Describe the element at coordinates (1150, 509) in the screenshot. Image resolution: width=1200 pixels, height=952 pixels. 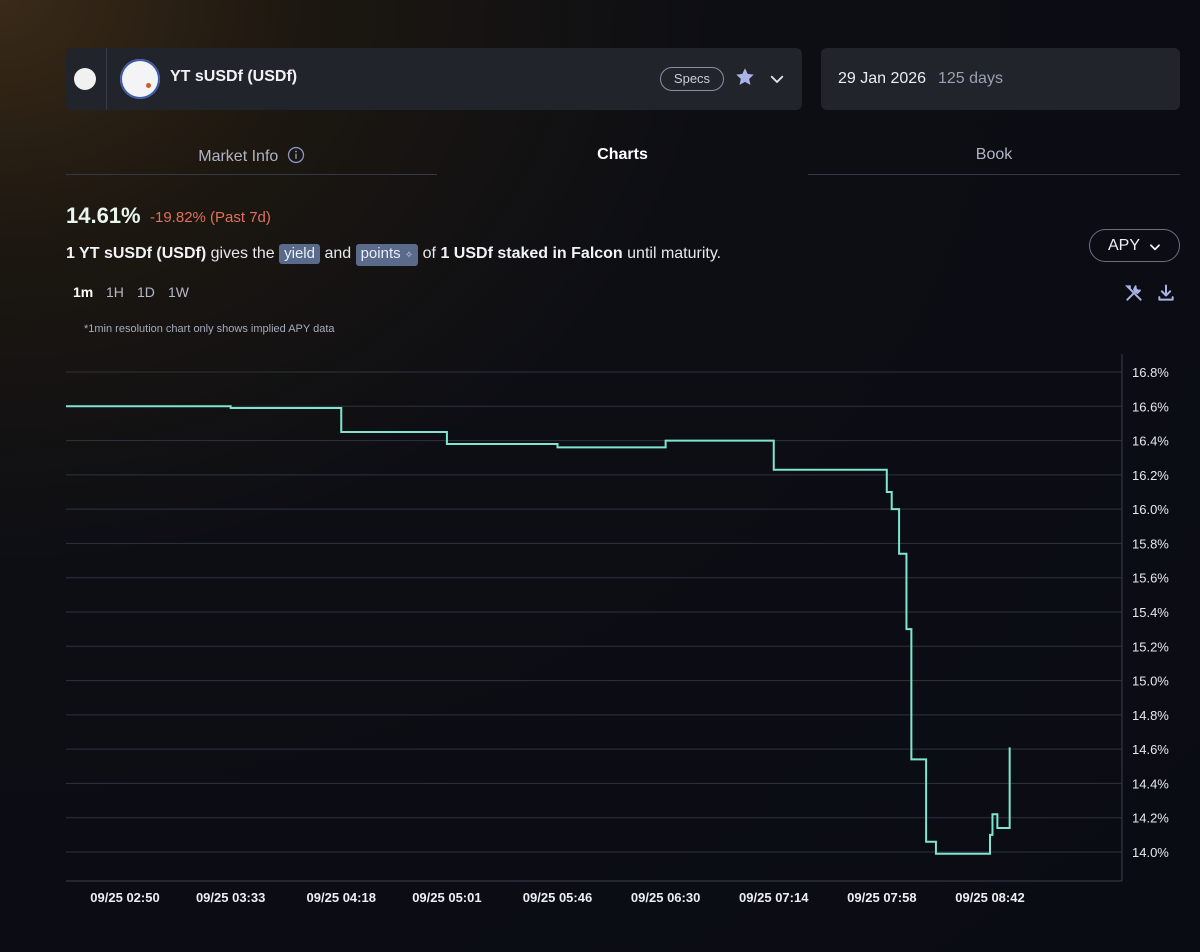
I see `y-tick-label: 16.0%` at that location.